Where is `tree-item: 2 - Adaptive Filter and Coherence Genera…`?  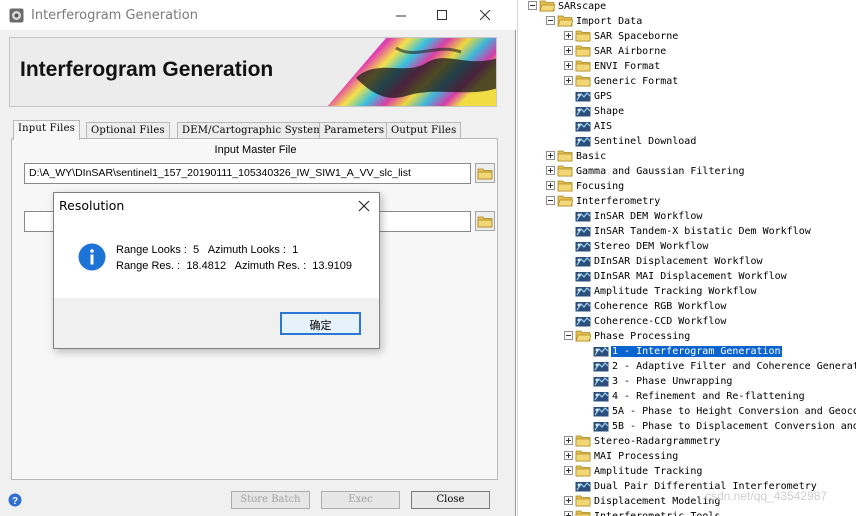
tree-item: 2 - Adaptive Filter and Coherence Genera… is located at coordinates (719, 366).